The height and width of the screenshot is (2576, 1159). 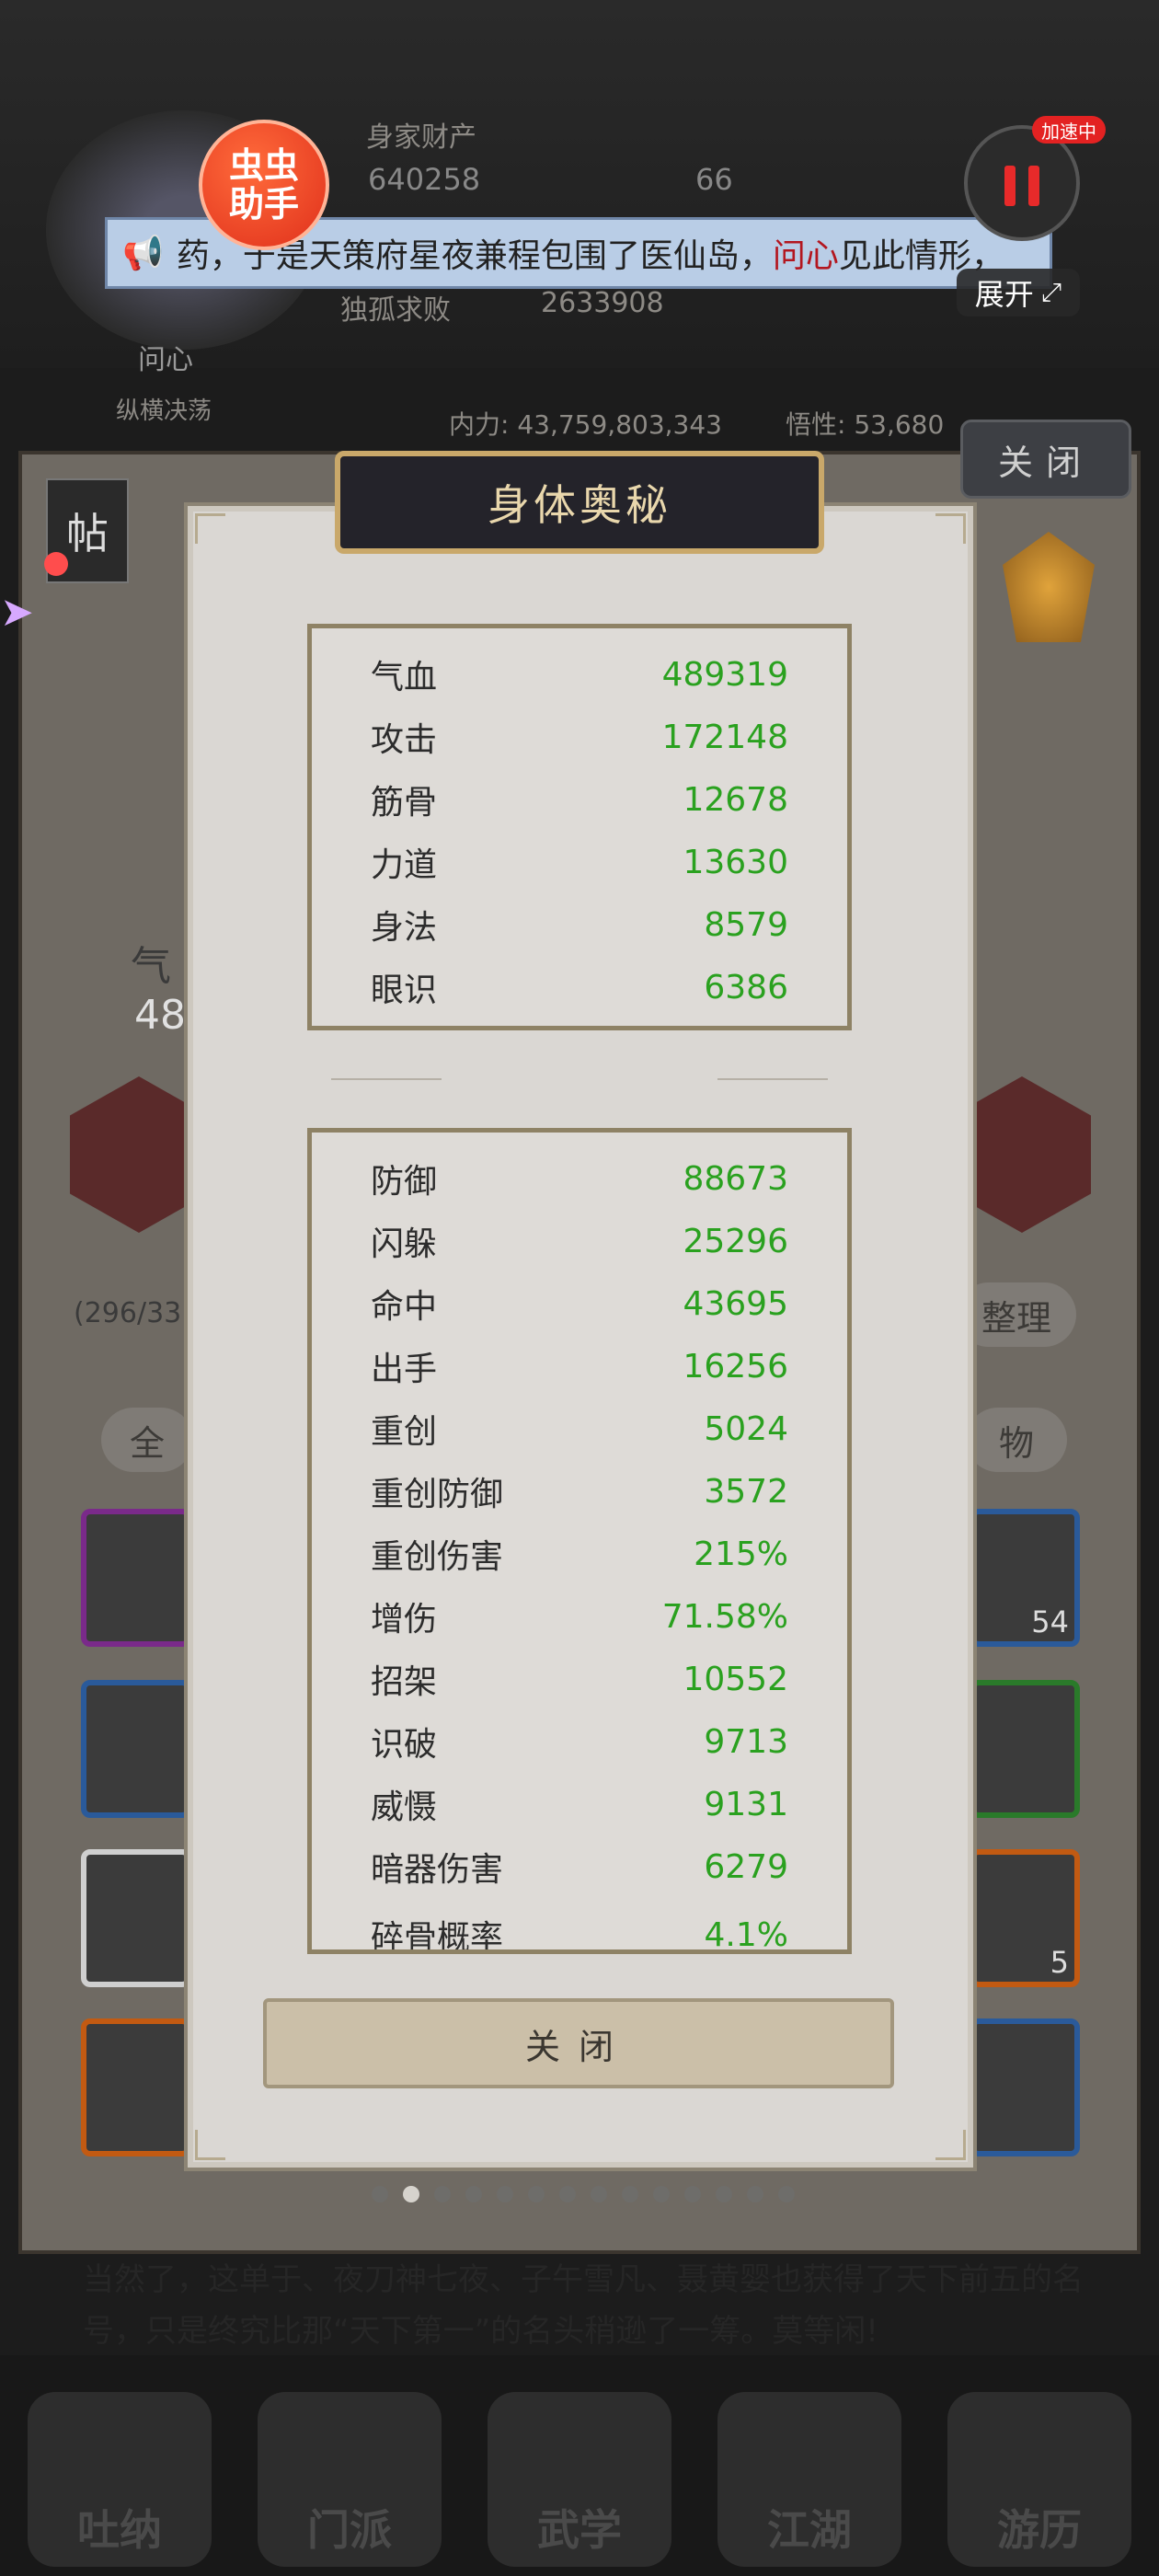 What do you see at coordinates (735, 799) in the screenshot?
I see `stat-value: 12678` at bounding box center [735, 799].